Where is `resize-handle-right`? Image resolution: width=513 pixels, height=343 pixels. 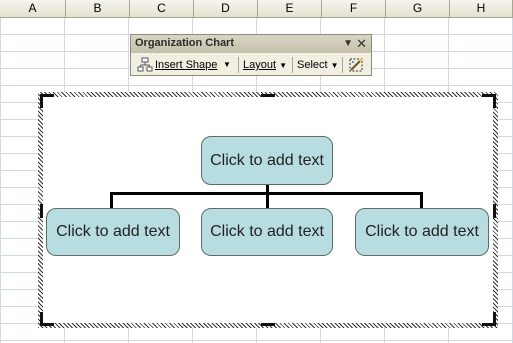
resize-handle-right is located at coordinates (494, 211).